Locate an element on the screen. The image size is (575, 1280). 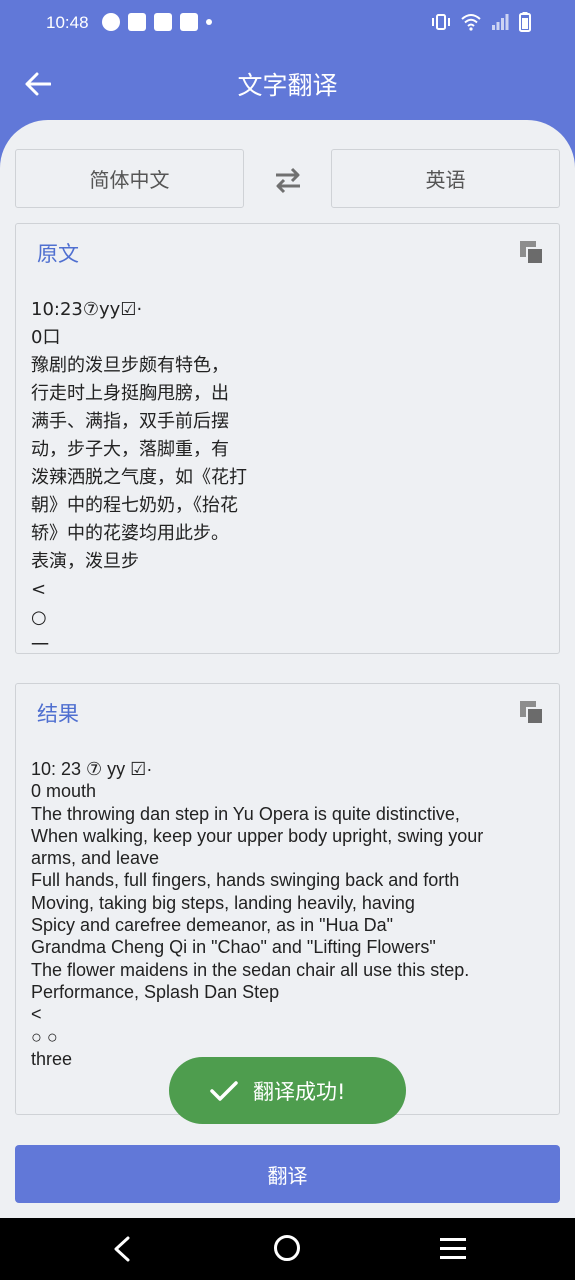
success-toast: 翻译成功! is located at coordinates (287, 1090).